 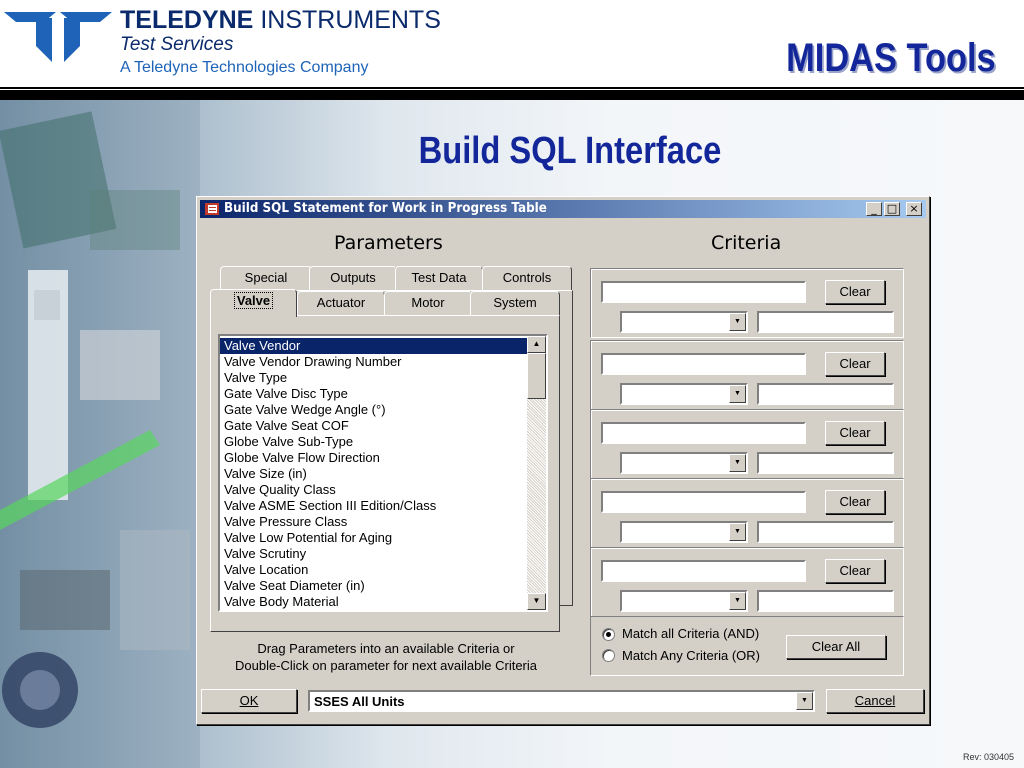 I want to click on revision-label: Rev: 030405, so click(x=988, y=757).